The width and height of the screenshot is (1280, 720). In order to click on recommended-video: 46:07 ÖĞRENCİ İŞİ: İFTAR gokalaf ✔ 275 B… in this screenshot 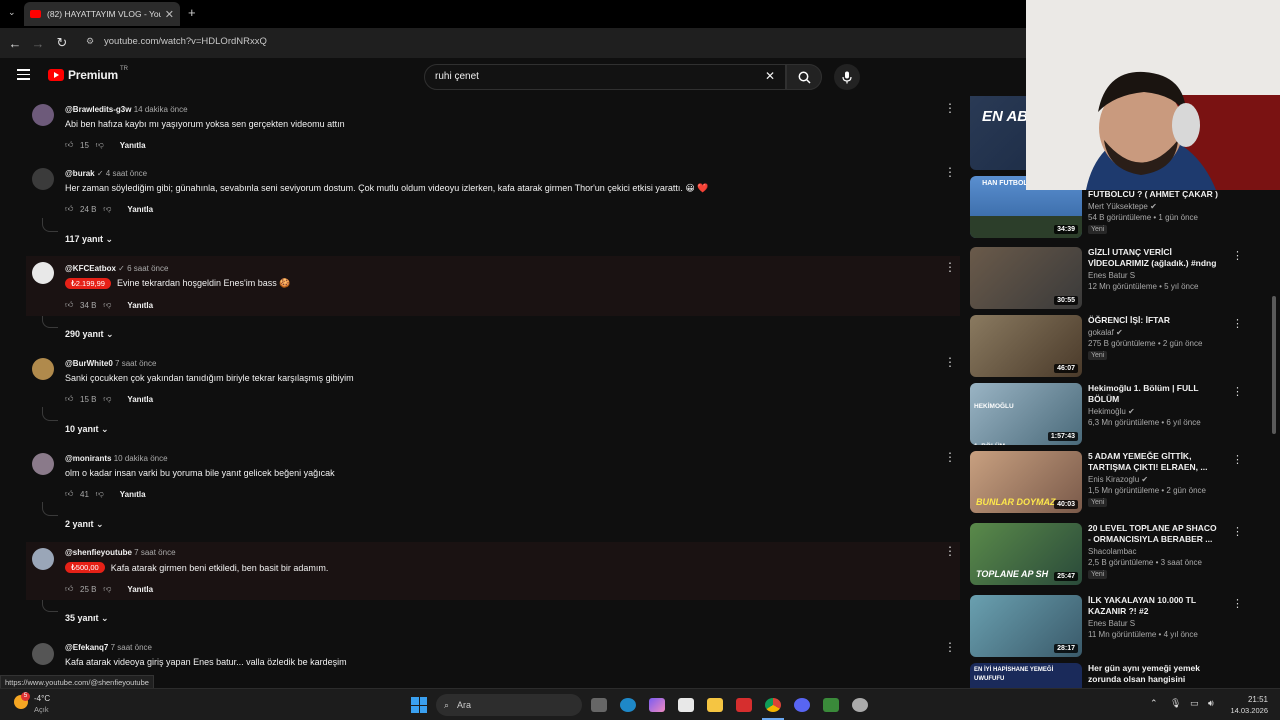, I will do `click(1106, 347)`.